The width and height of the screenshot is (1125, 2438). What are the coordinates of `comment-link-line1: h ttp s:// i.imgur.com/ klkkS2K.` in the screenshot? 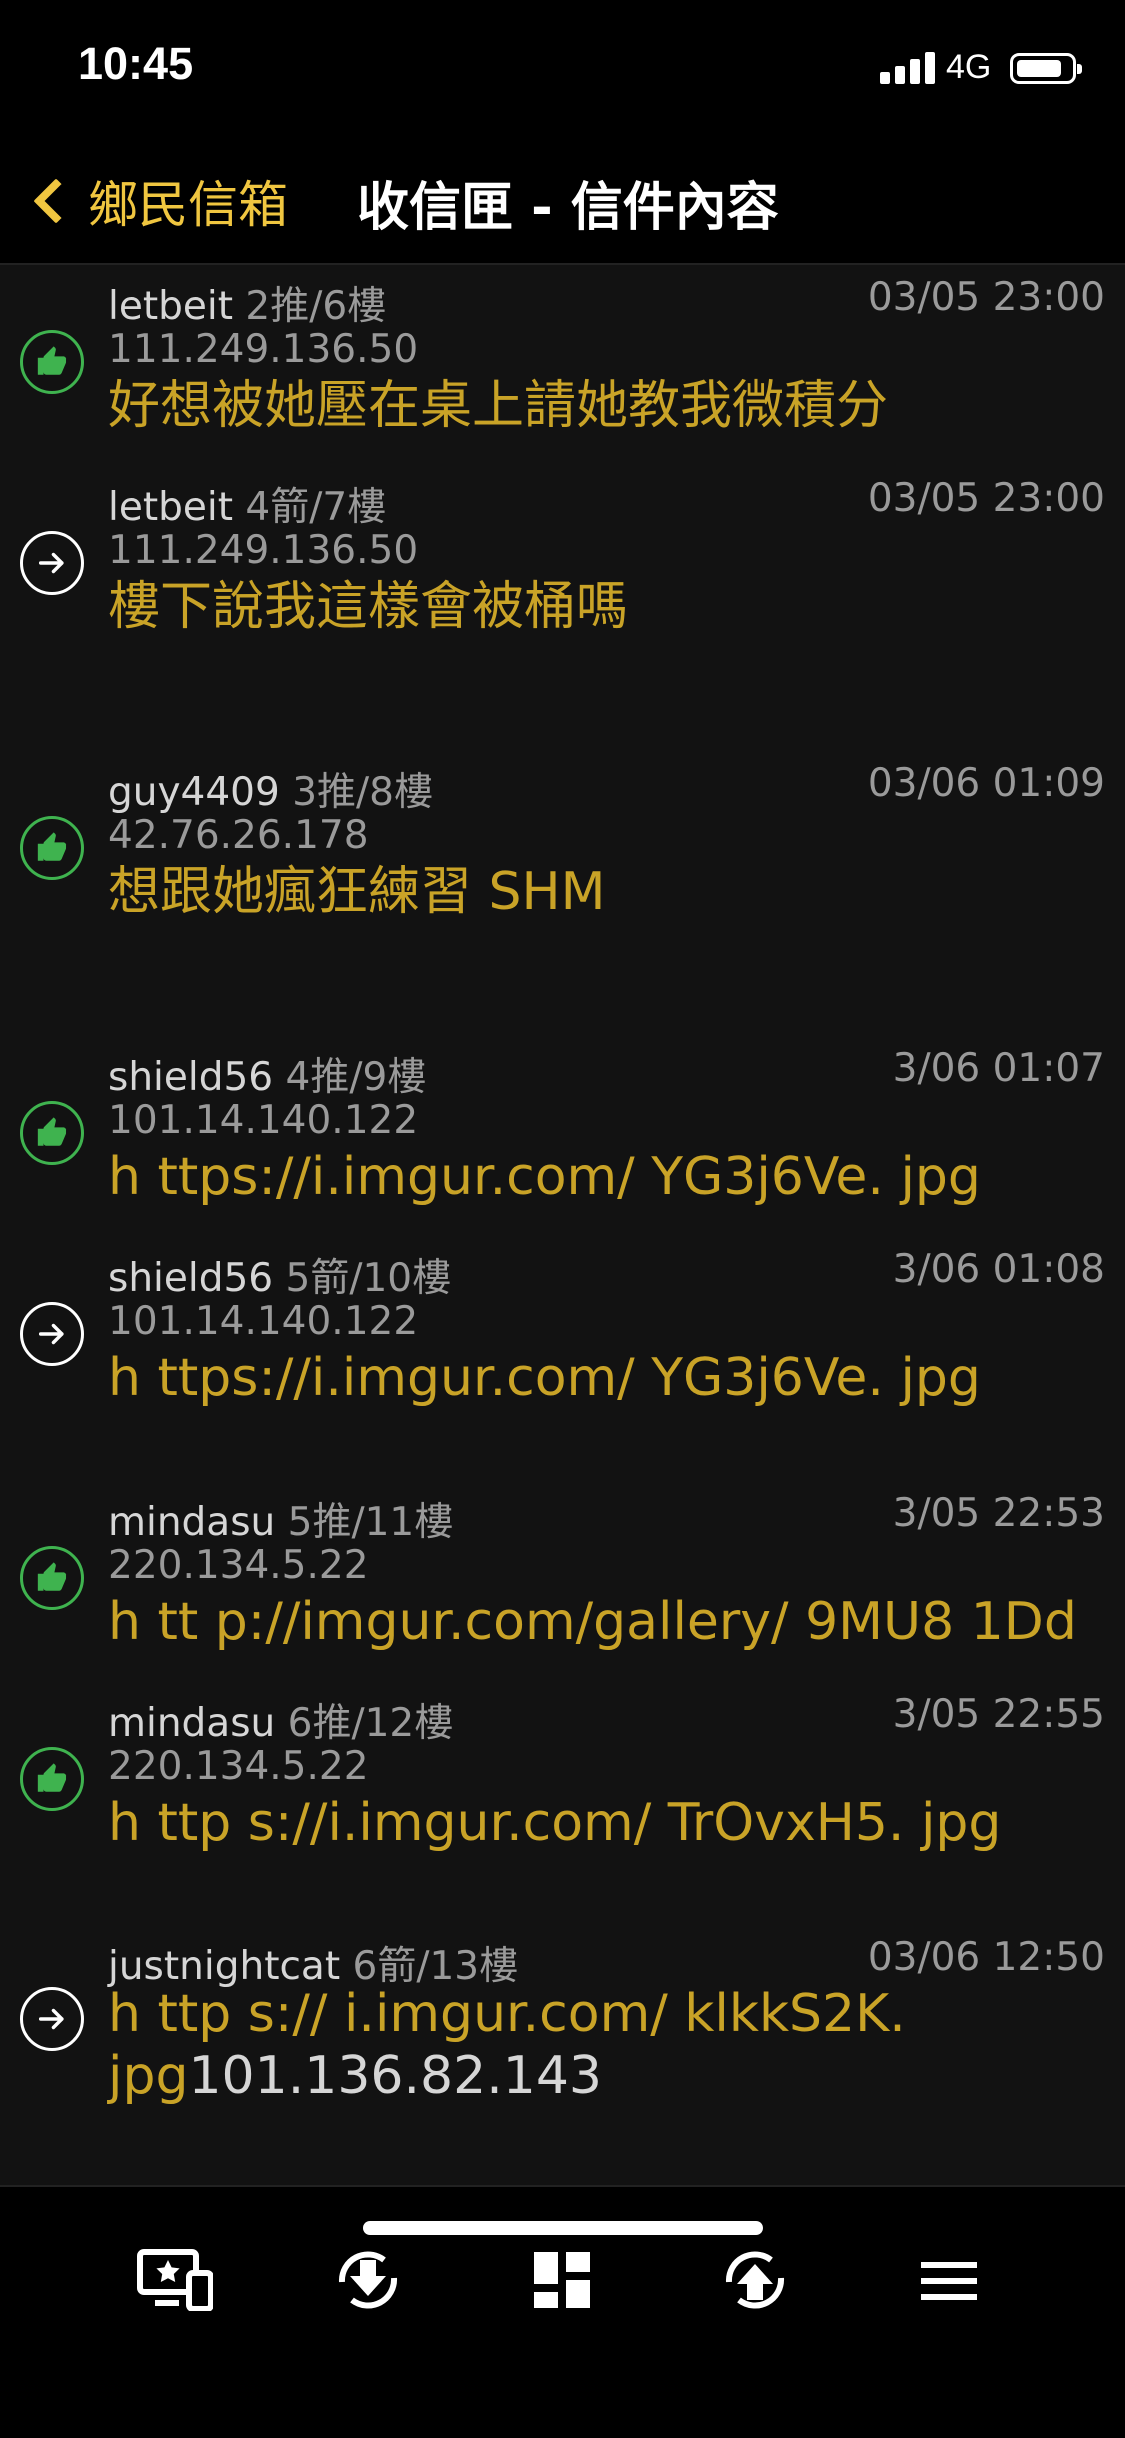 It's located at (507, 2014).